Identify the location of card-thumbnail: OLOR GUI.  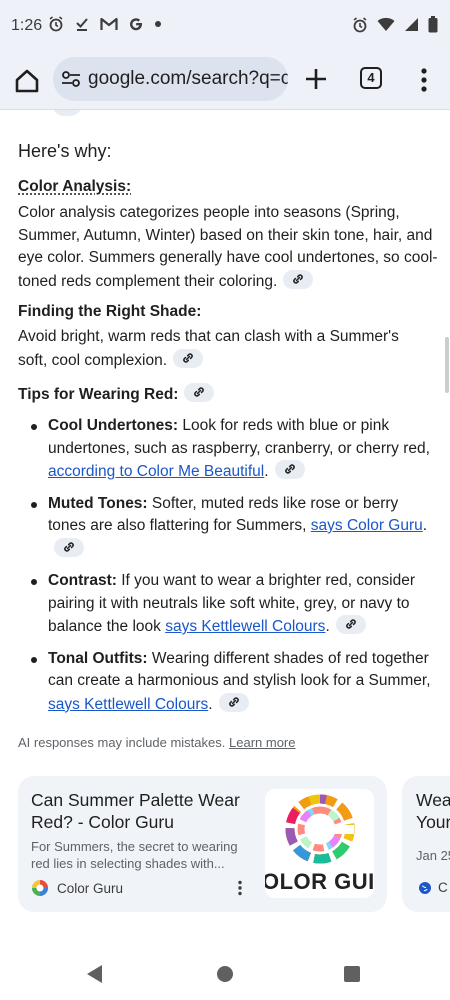
(319, 843).